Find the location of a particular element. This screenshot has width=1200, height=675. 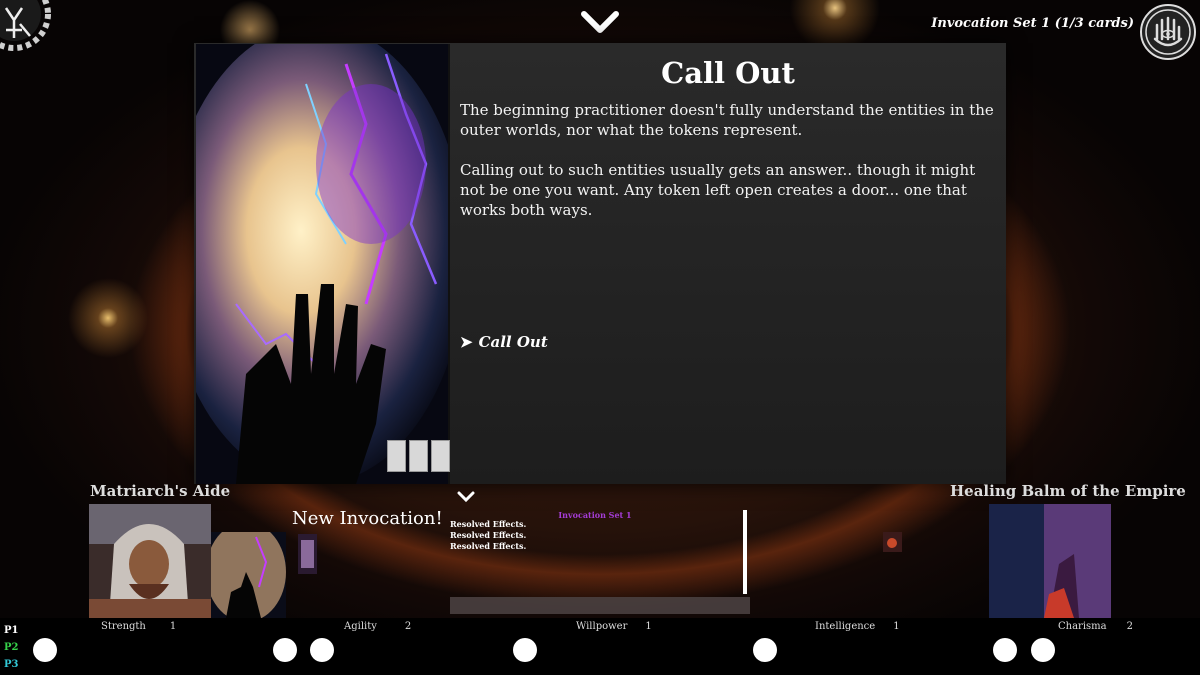

action-label: Call Out is located at coordinates (513, 342).